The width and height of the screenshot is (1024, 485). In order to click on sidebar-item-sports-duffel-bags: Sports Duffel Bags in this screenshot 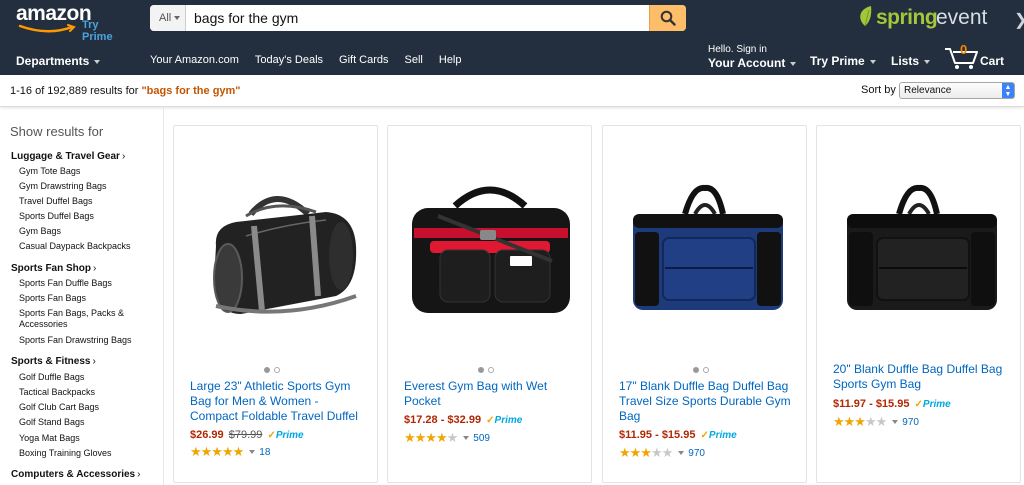, I will do `click(84, 216)`.